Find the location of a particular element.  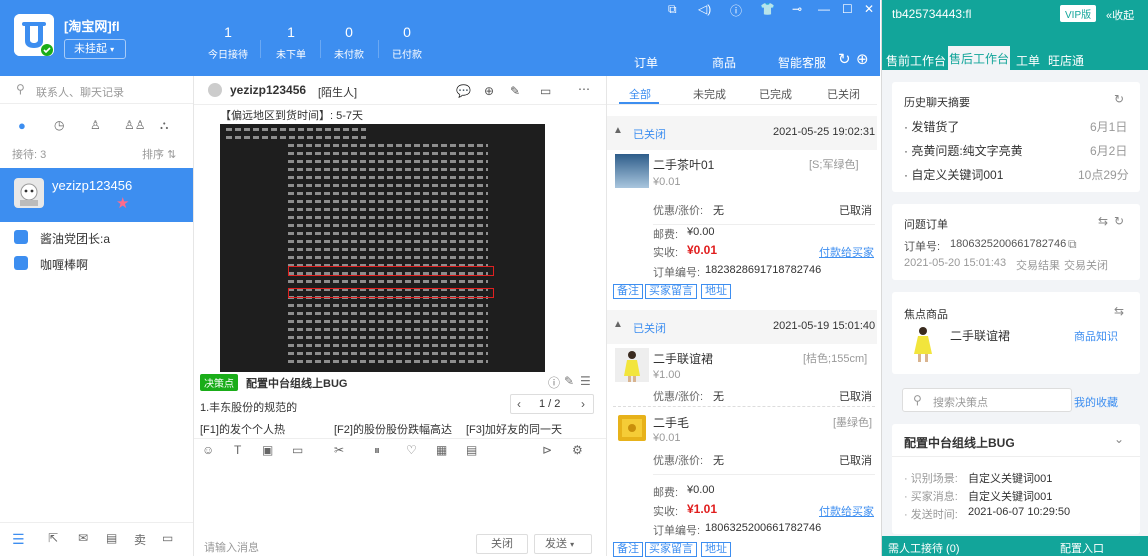

quick-reply: [F2]的股份股份跌幅高达 is located at coordinates (393, 429).